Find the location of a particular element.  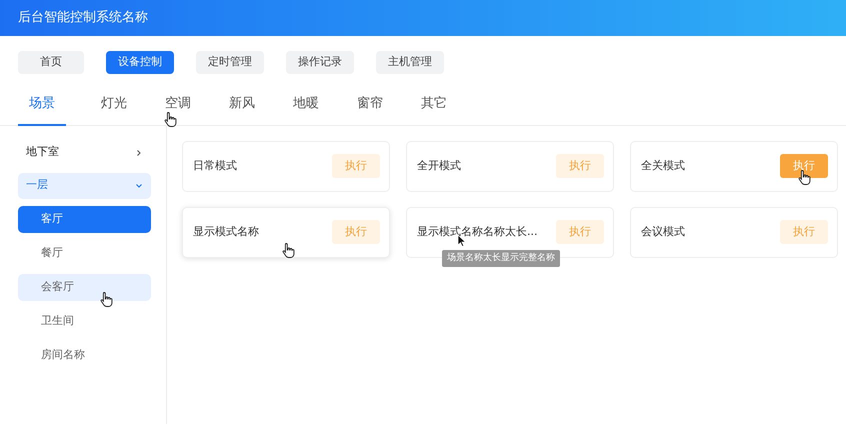

nav-button: 设备控制 is located at coordinates (140, 62).